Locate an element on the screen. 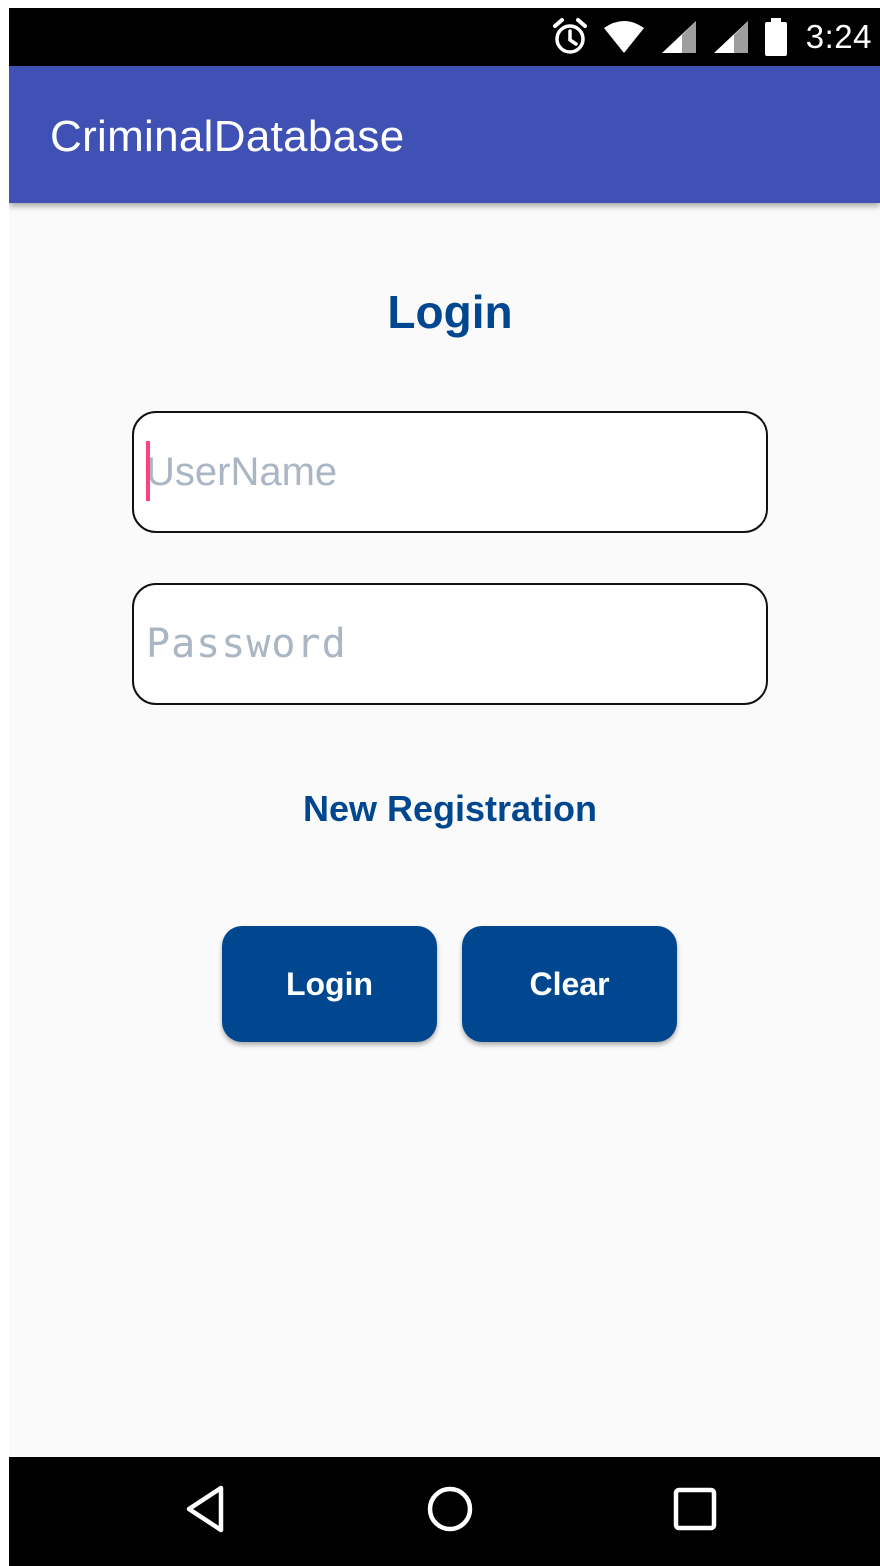  new-registration-link: New Registration is located at coordinates (444, 809).